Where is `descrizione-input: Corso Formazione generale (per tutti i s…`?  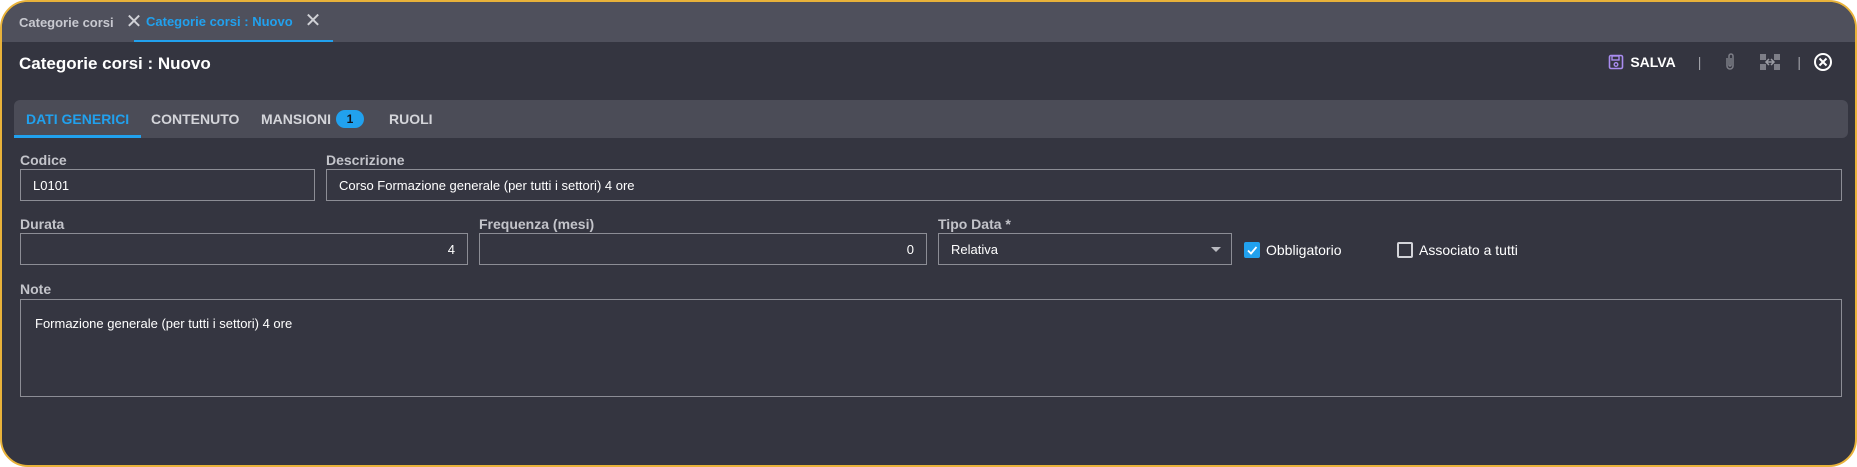
descrizione-input: Corso Formazione generale (per tutti i s… is located at coordinates (1084, 185).